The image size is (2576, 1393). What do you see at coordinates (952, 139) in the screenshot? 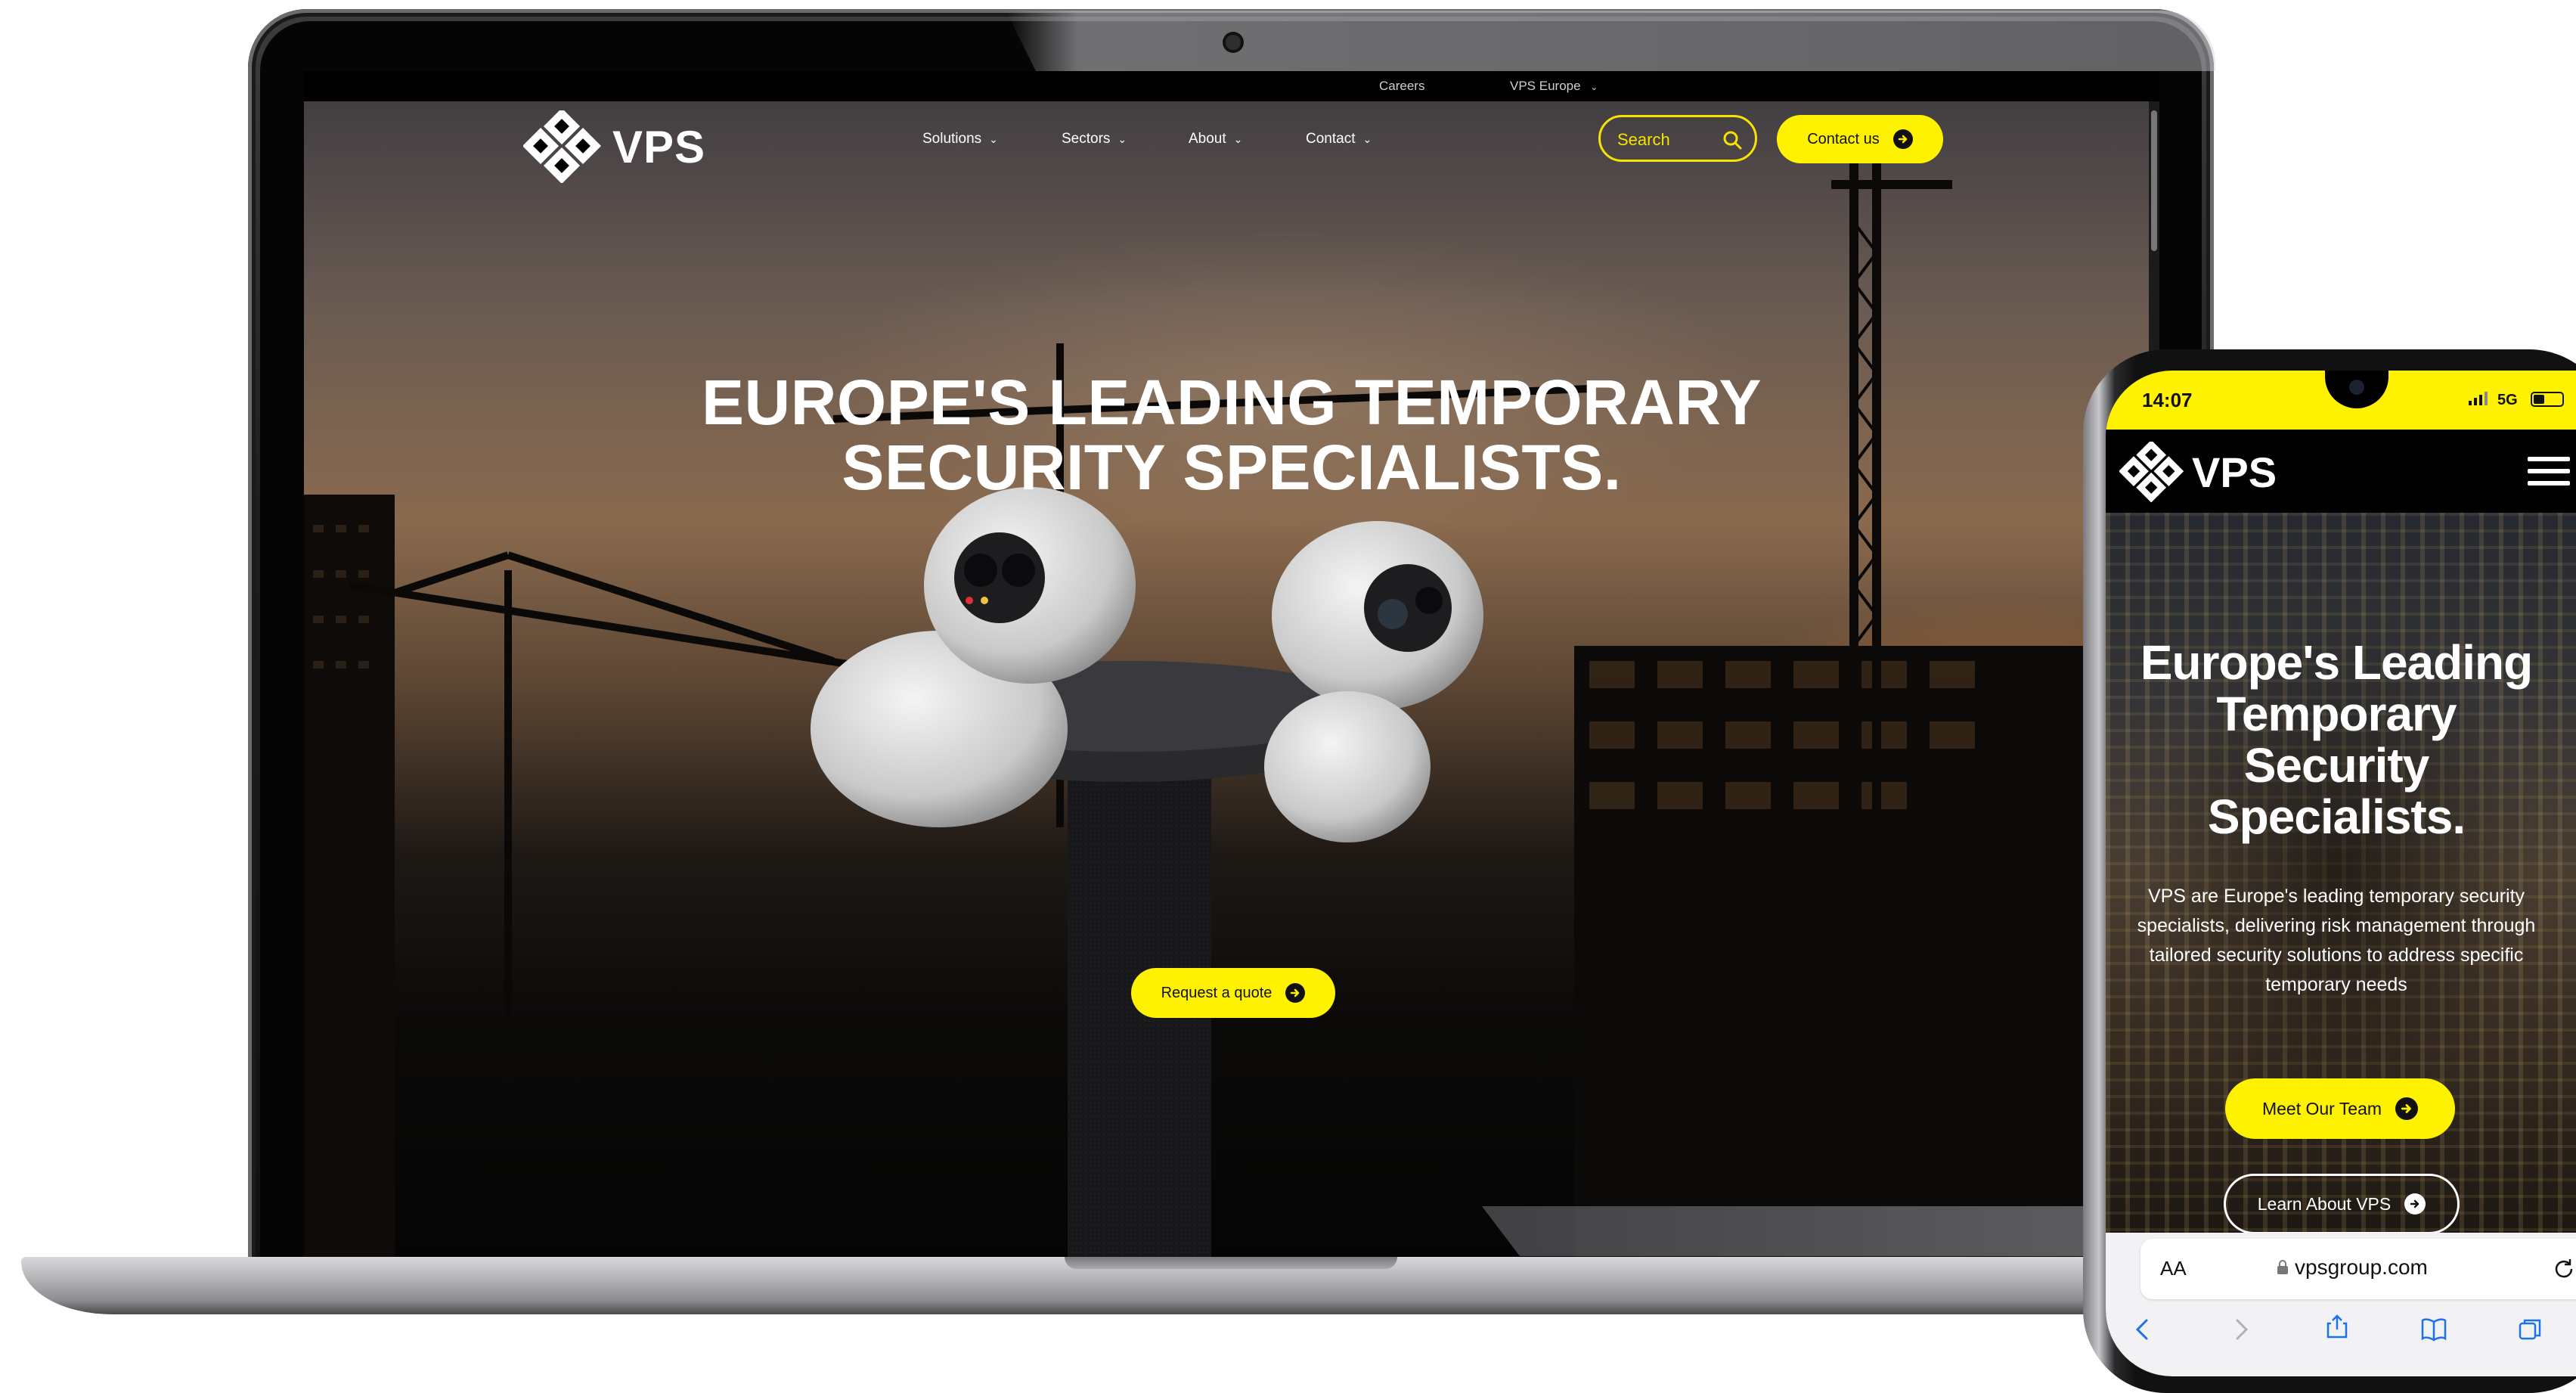
I see `nav-label: Solutions` at bounding box center [952, 139].